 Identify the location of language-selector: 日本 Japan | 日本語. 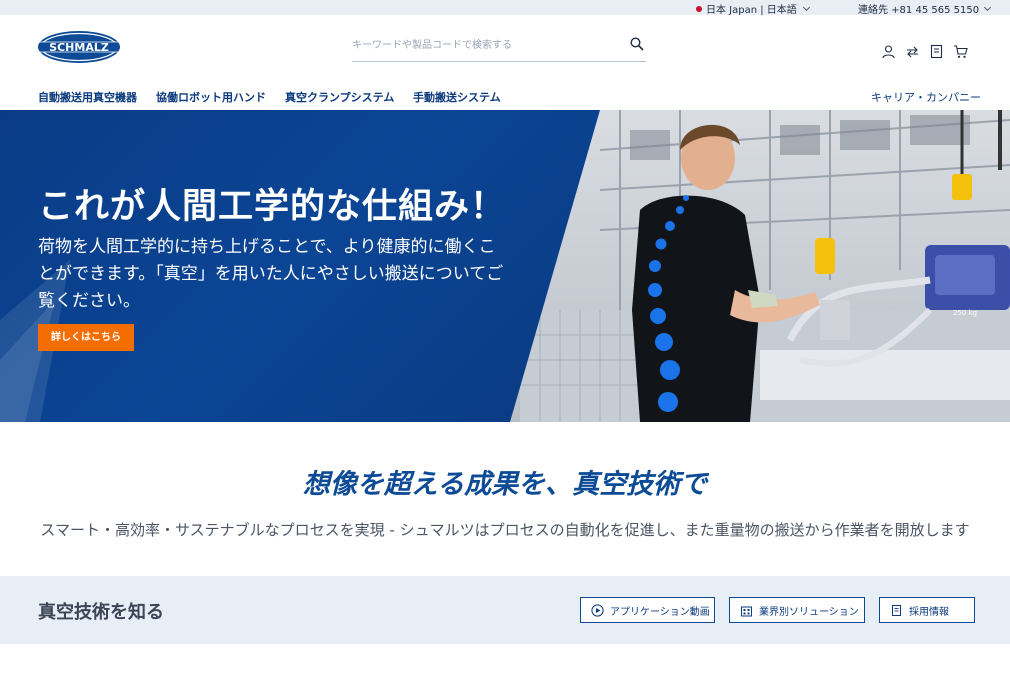
(753, 8).